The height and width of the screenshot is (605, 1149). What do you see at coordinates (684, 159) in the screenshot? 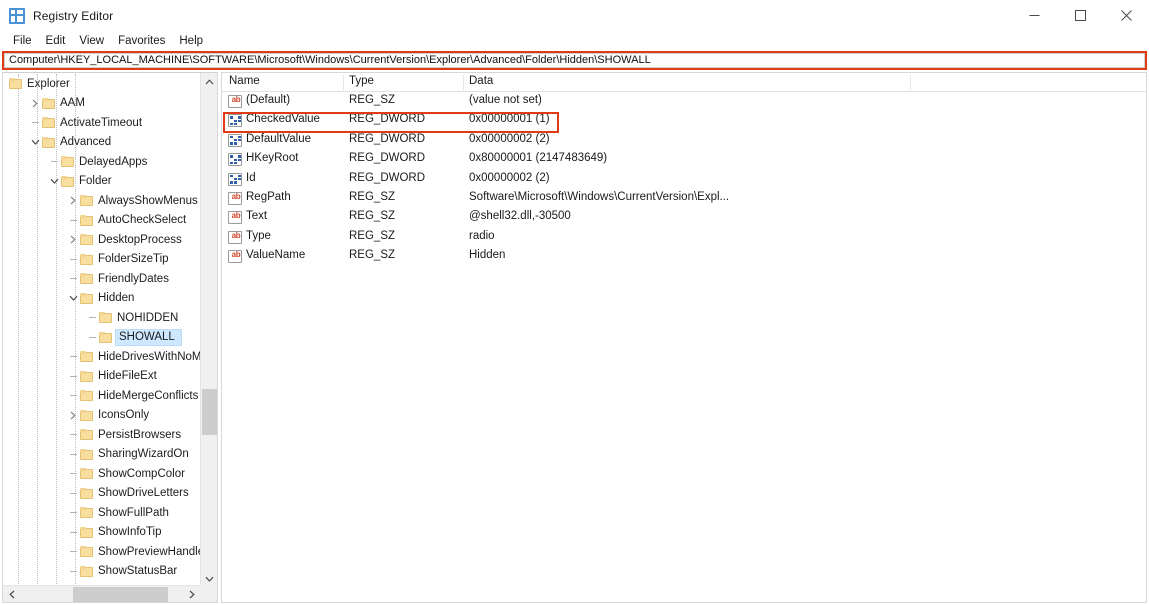
I see `value-row: HKeyRoot REG_DWORD 0x80000001 (2147483649)` at bounding box center [684, 159].